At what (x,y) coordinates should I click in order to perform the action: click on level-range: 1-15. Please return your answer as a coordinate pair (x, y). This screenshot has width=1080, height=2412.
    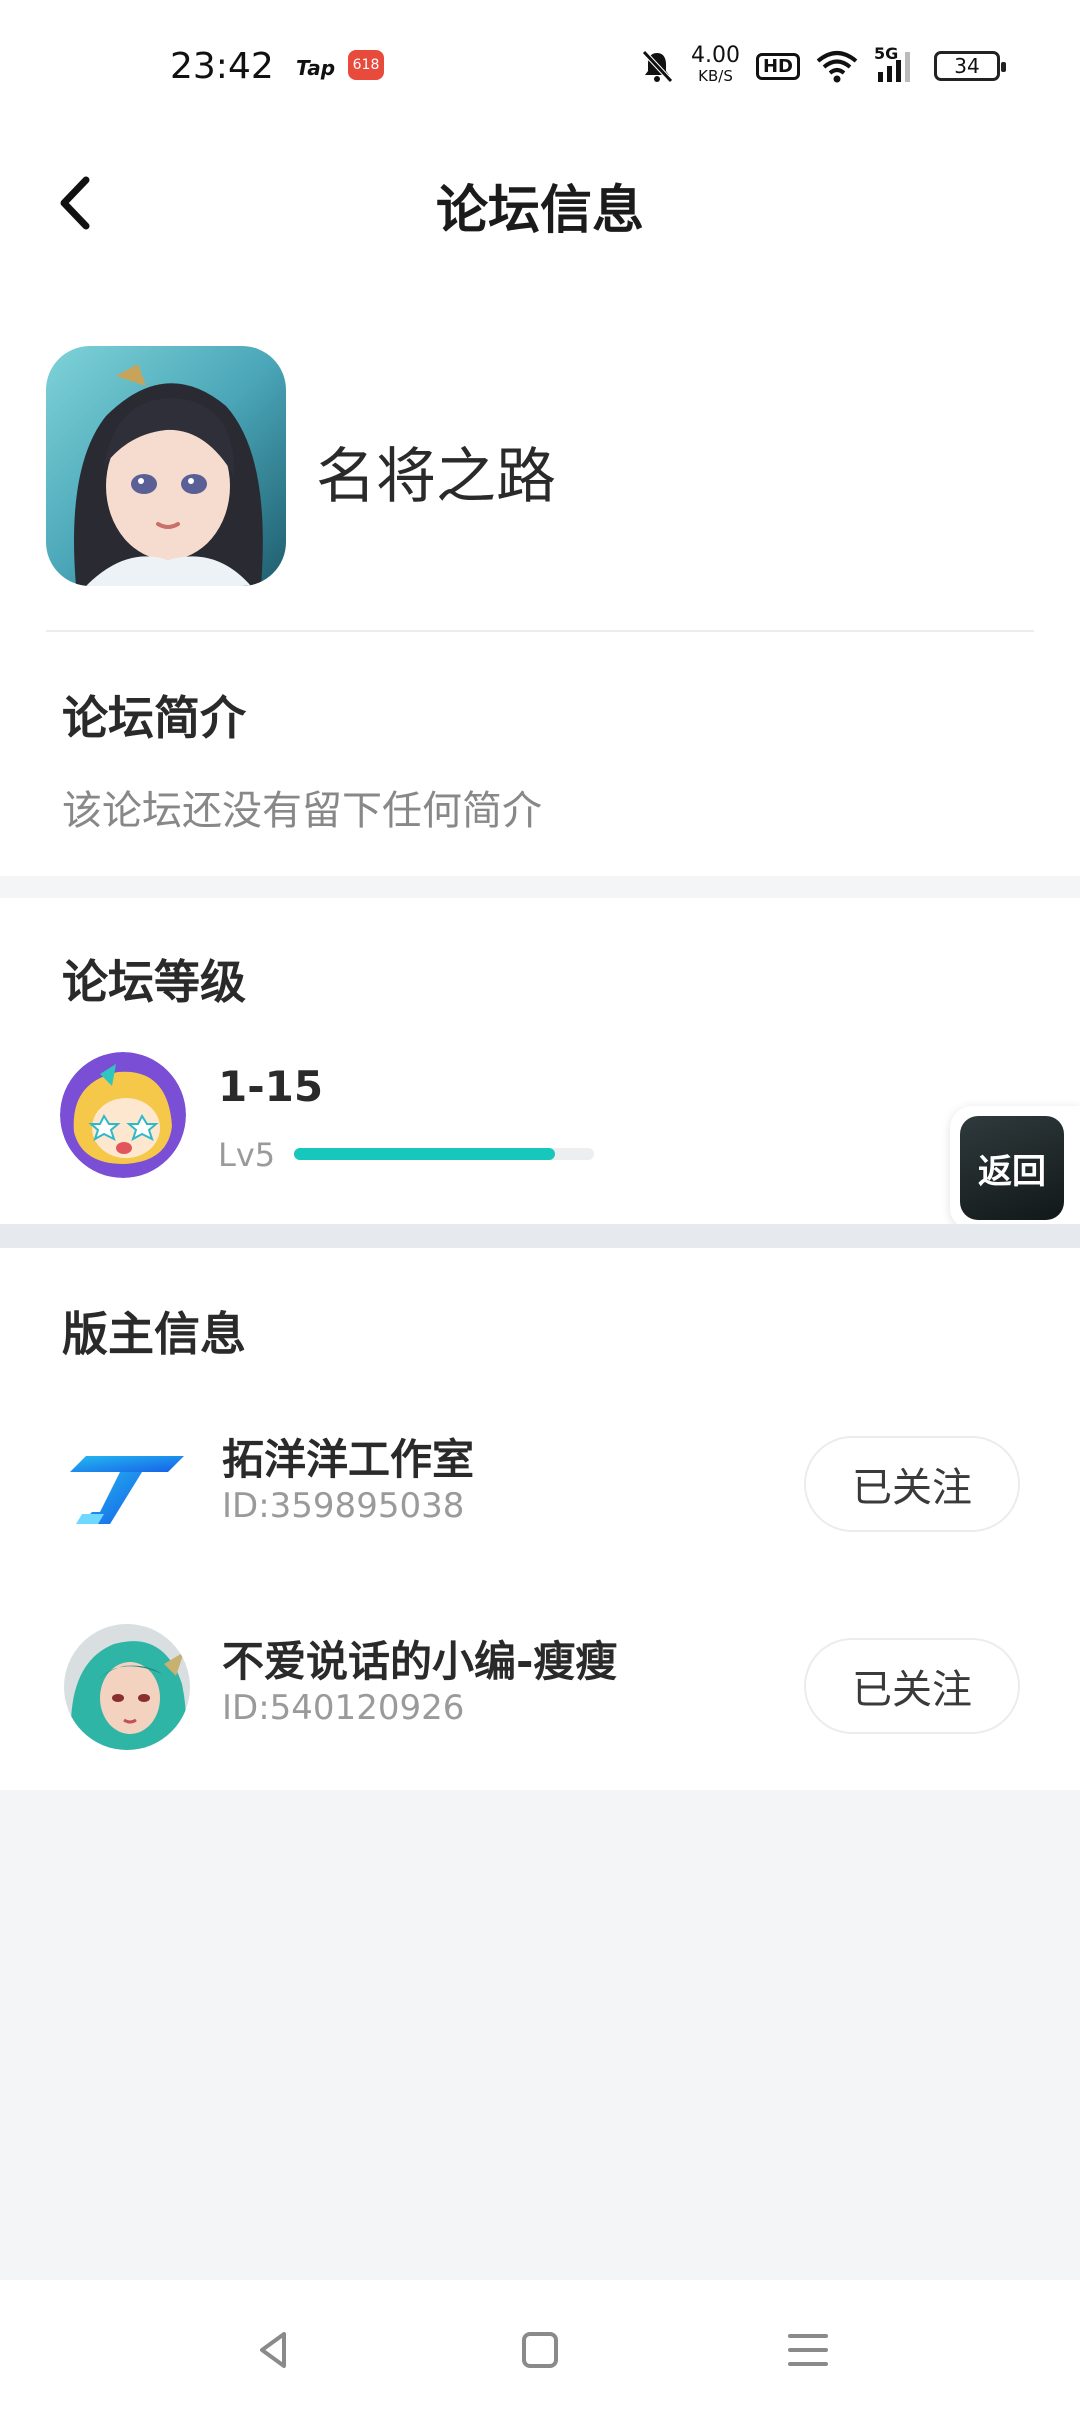
    Looking at the image, I should click on (271, 1086).